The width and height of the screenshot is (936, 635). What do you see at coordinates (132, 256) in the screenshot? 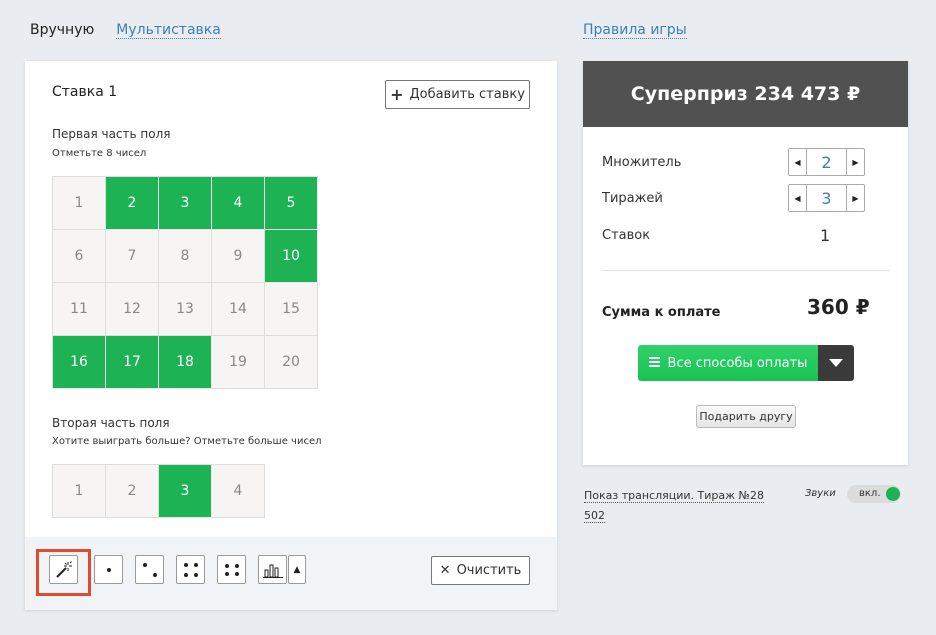
I see `number-cell: 7` at bounding box center [132, 256].